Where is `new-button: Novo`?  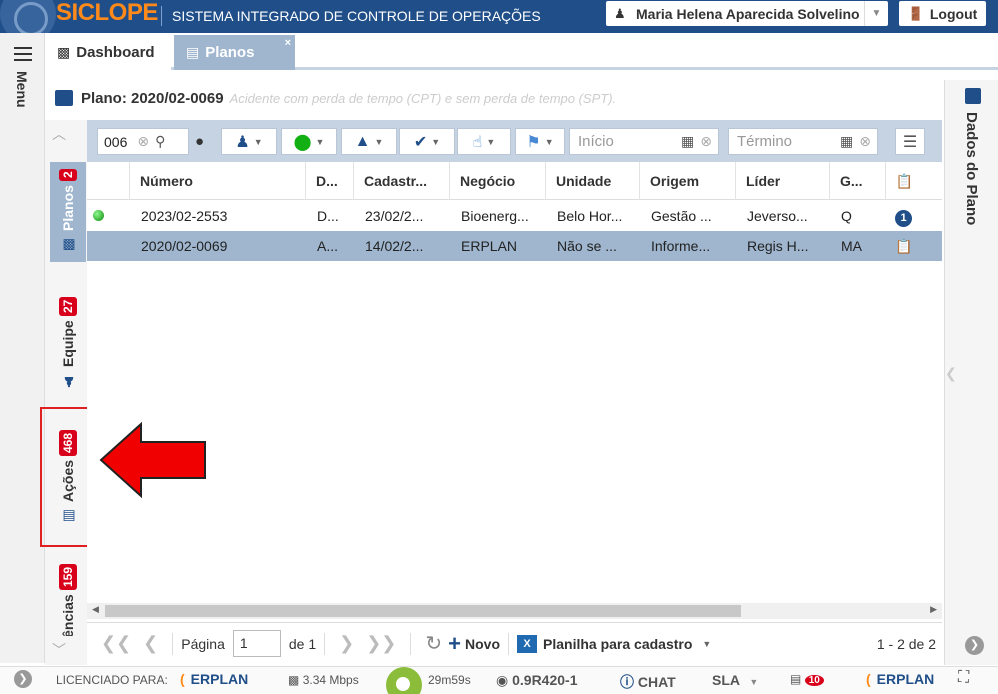 new-button: Novo is located at coordinates (482, 644).